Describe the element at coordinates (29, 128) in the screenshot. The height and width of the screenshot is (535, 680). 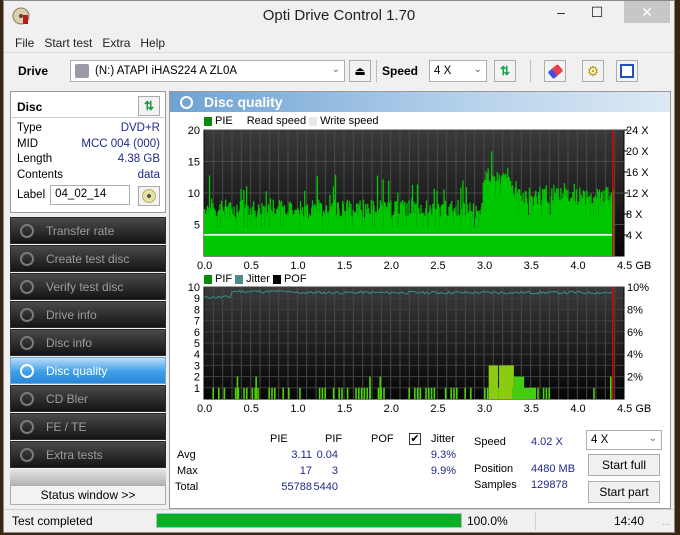
I see `field-key: Type` at that location.